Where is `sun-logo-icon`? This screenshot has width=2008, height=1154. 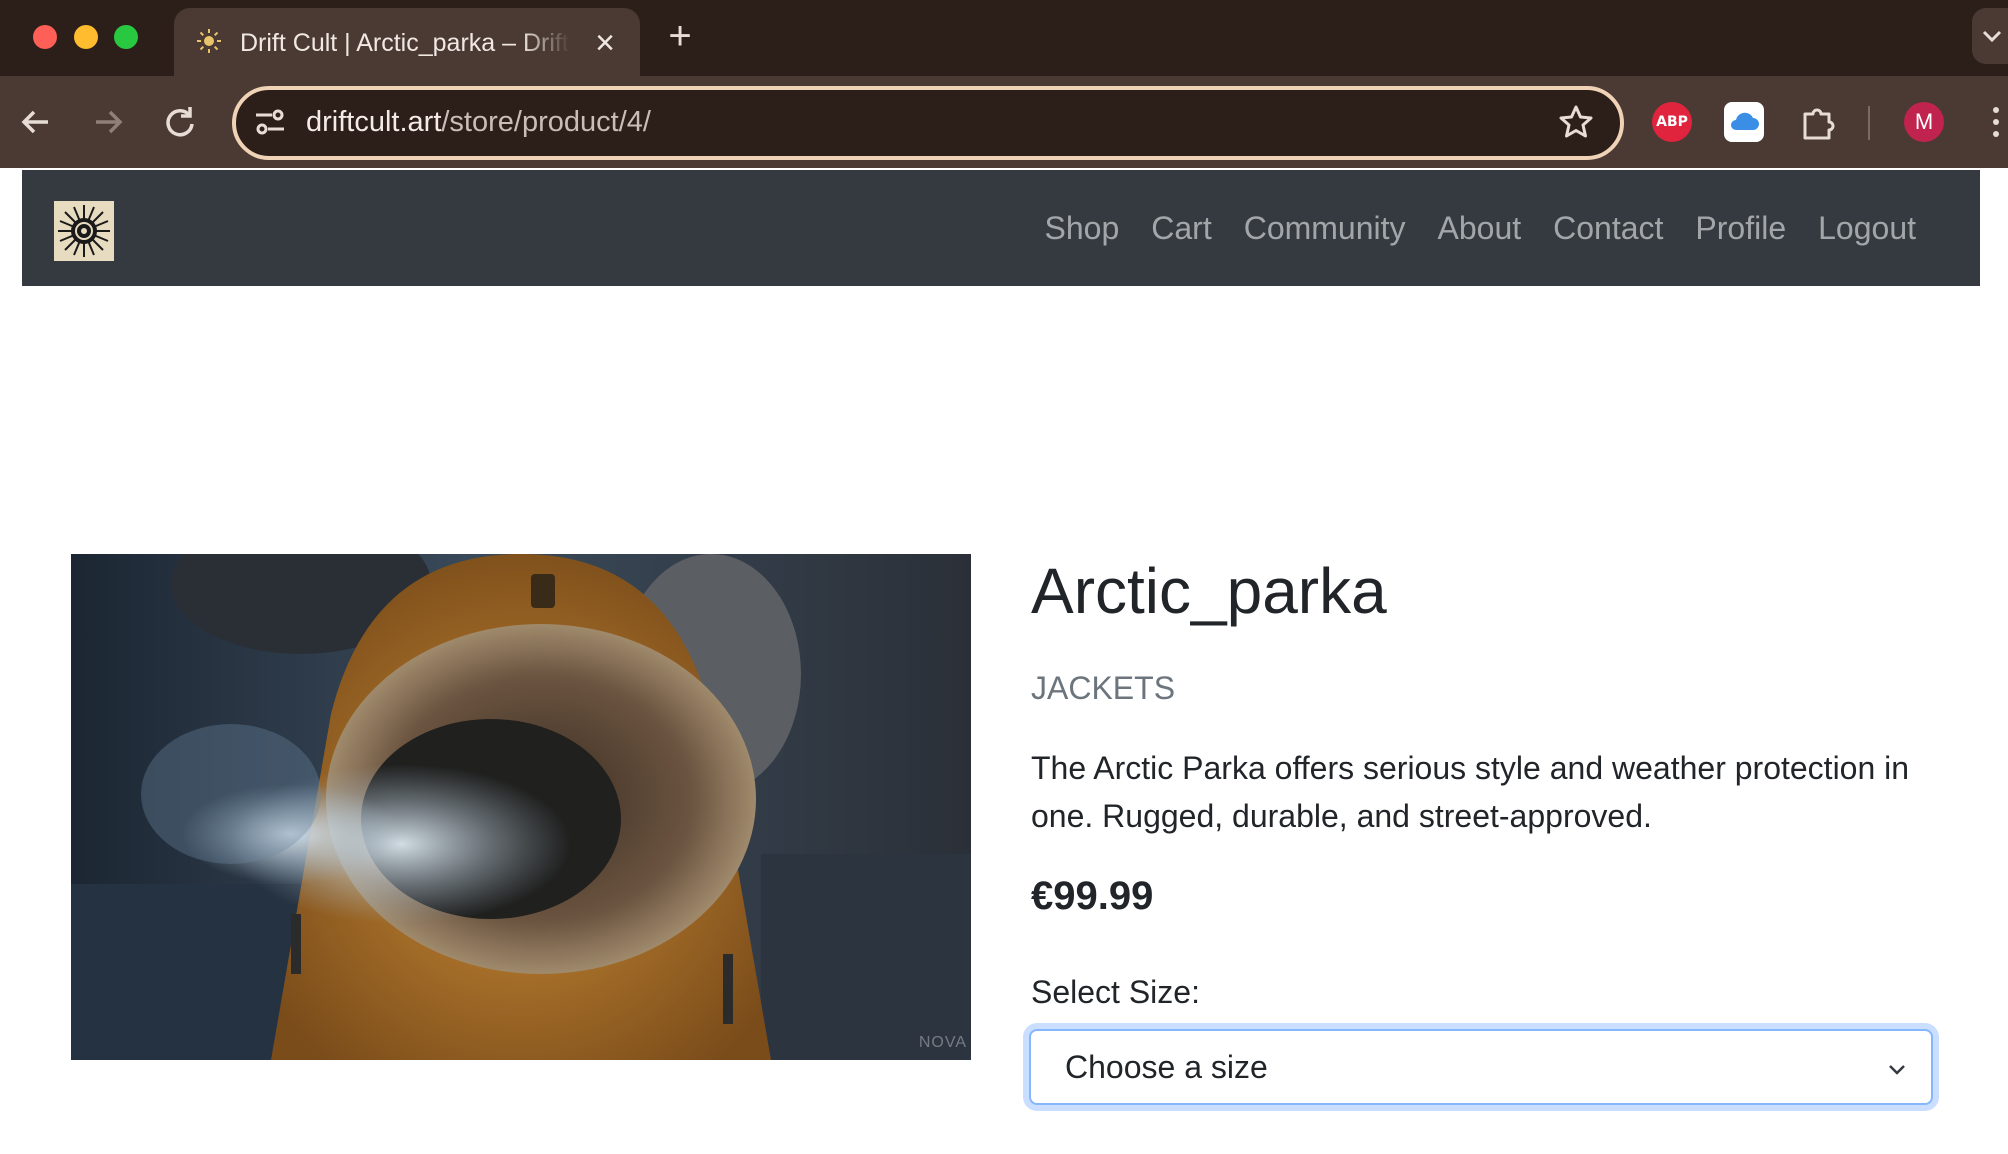 sun-logo-icon is located at coordinates (84, 231).